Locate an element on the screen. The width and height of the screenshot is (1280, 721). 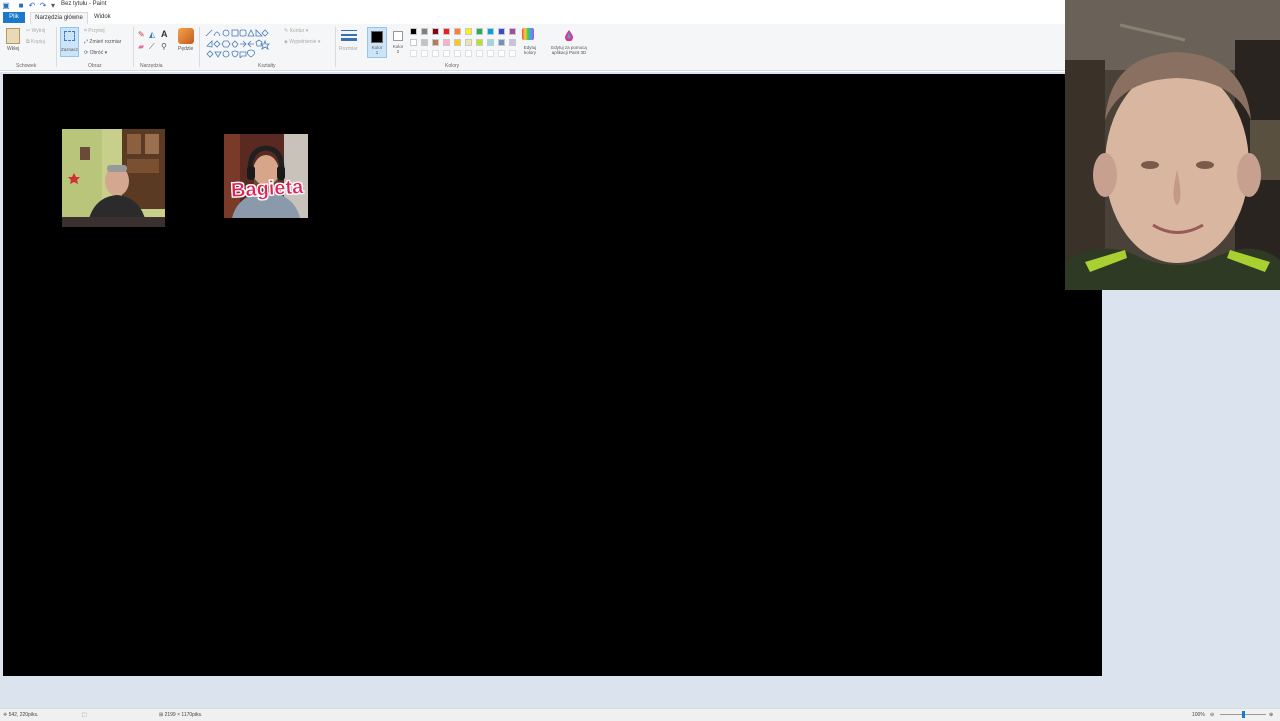
webcam-overlay is located at coordinates (1172, 145).